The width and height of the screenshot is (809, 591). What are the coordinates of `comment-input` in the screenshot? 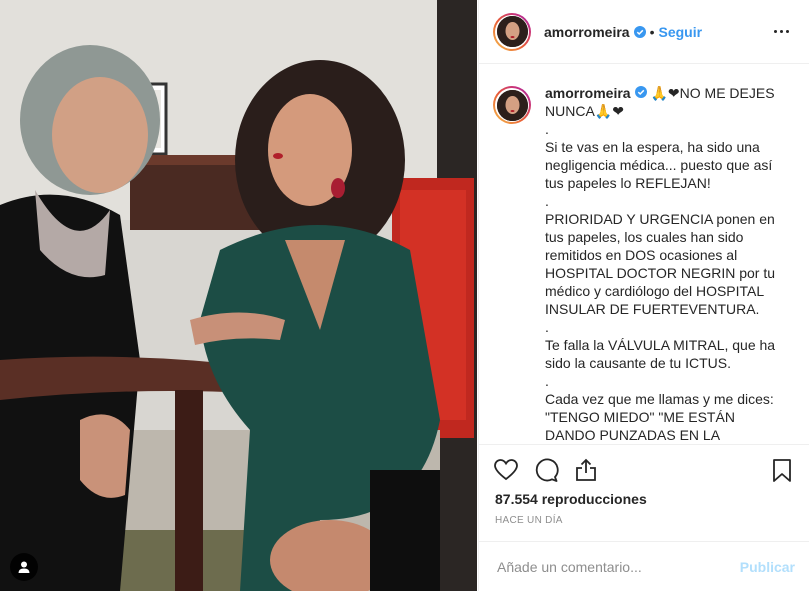 It's located at (617, 566).